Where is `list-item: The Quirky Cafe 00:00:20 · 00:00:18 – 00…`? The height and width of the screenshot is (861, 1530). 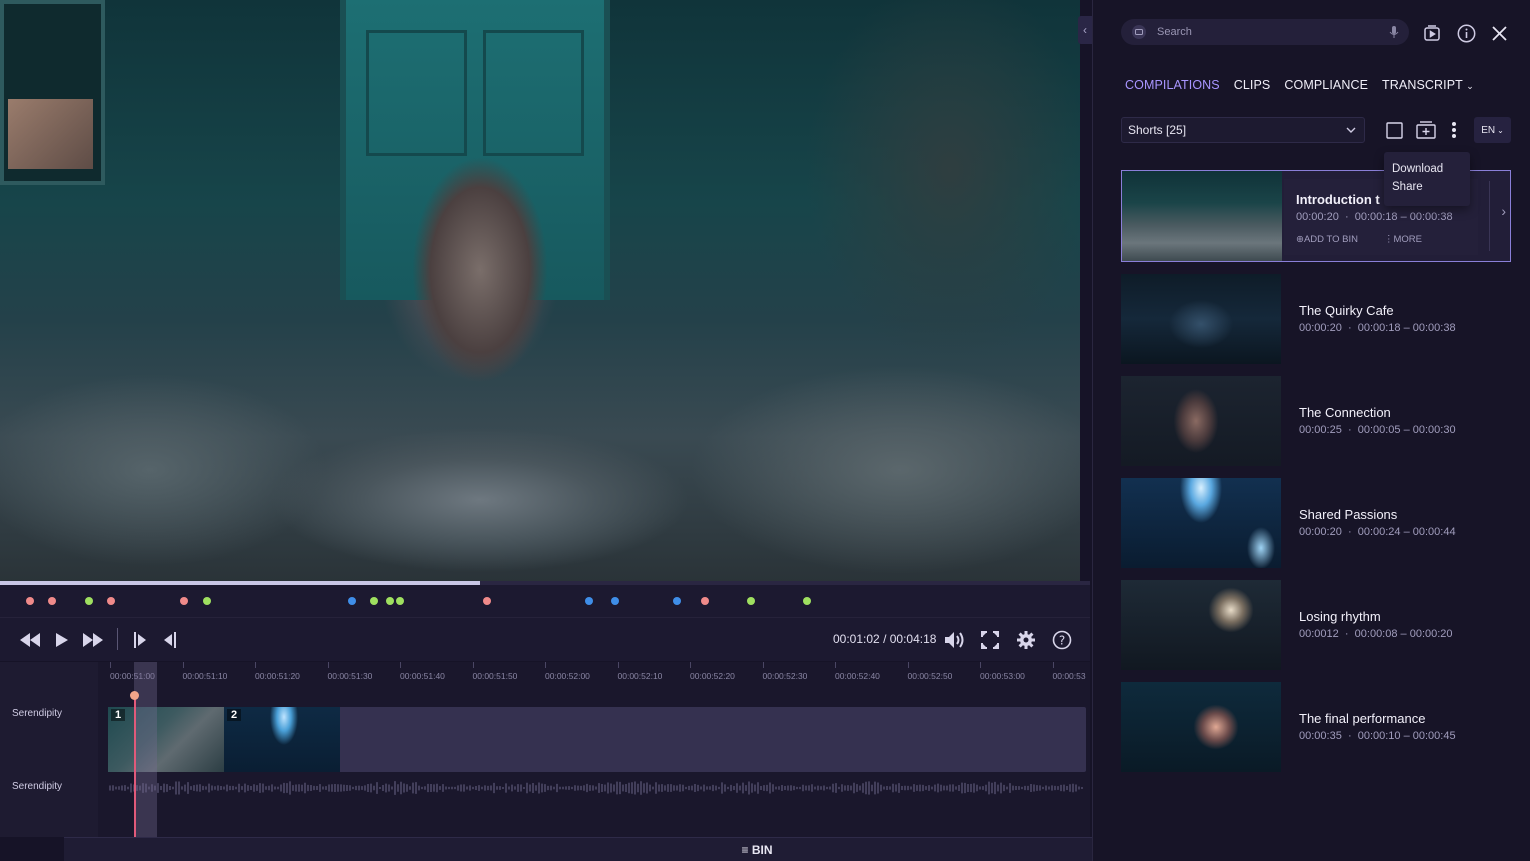 list-item: The Quirky Cafe 00:00:20 · 00:00:18 – 00… is located at coordinates (1316, 323).